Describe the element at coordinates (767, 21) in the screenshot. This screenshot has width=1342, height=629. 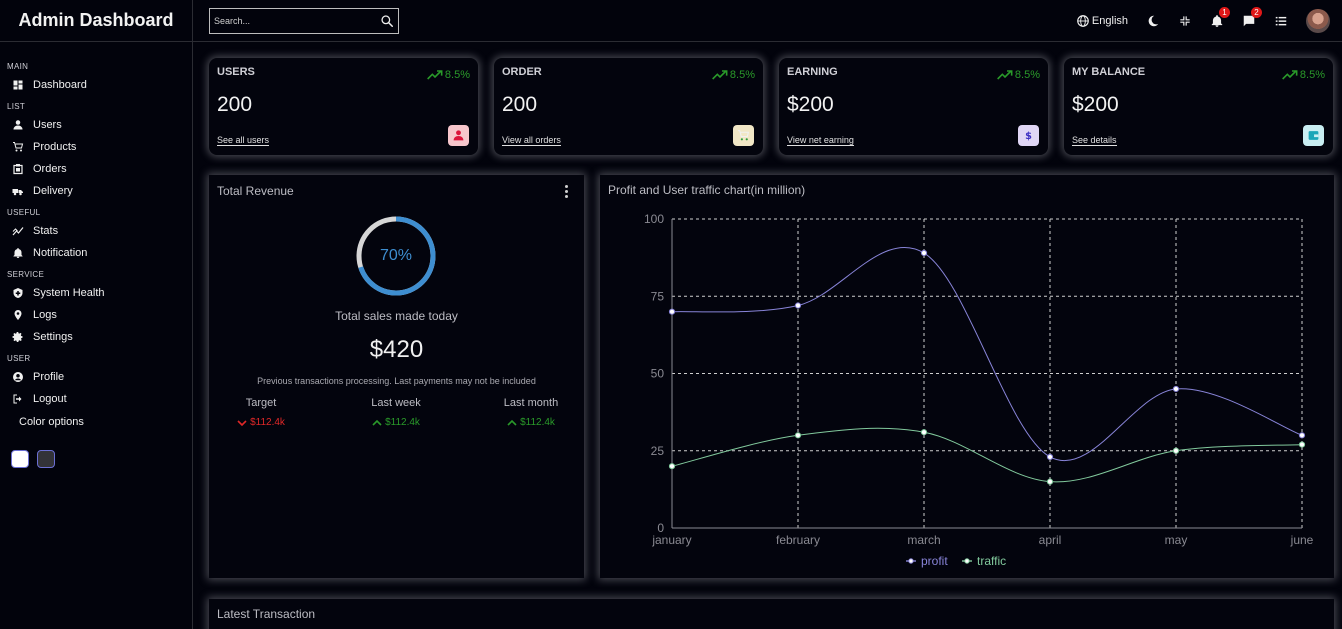
I see `topbar: English 1 2` at that location.